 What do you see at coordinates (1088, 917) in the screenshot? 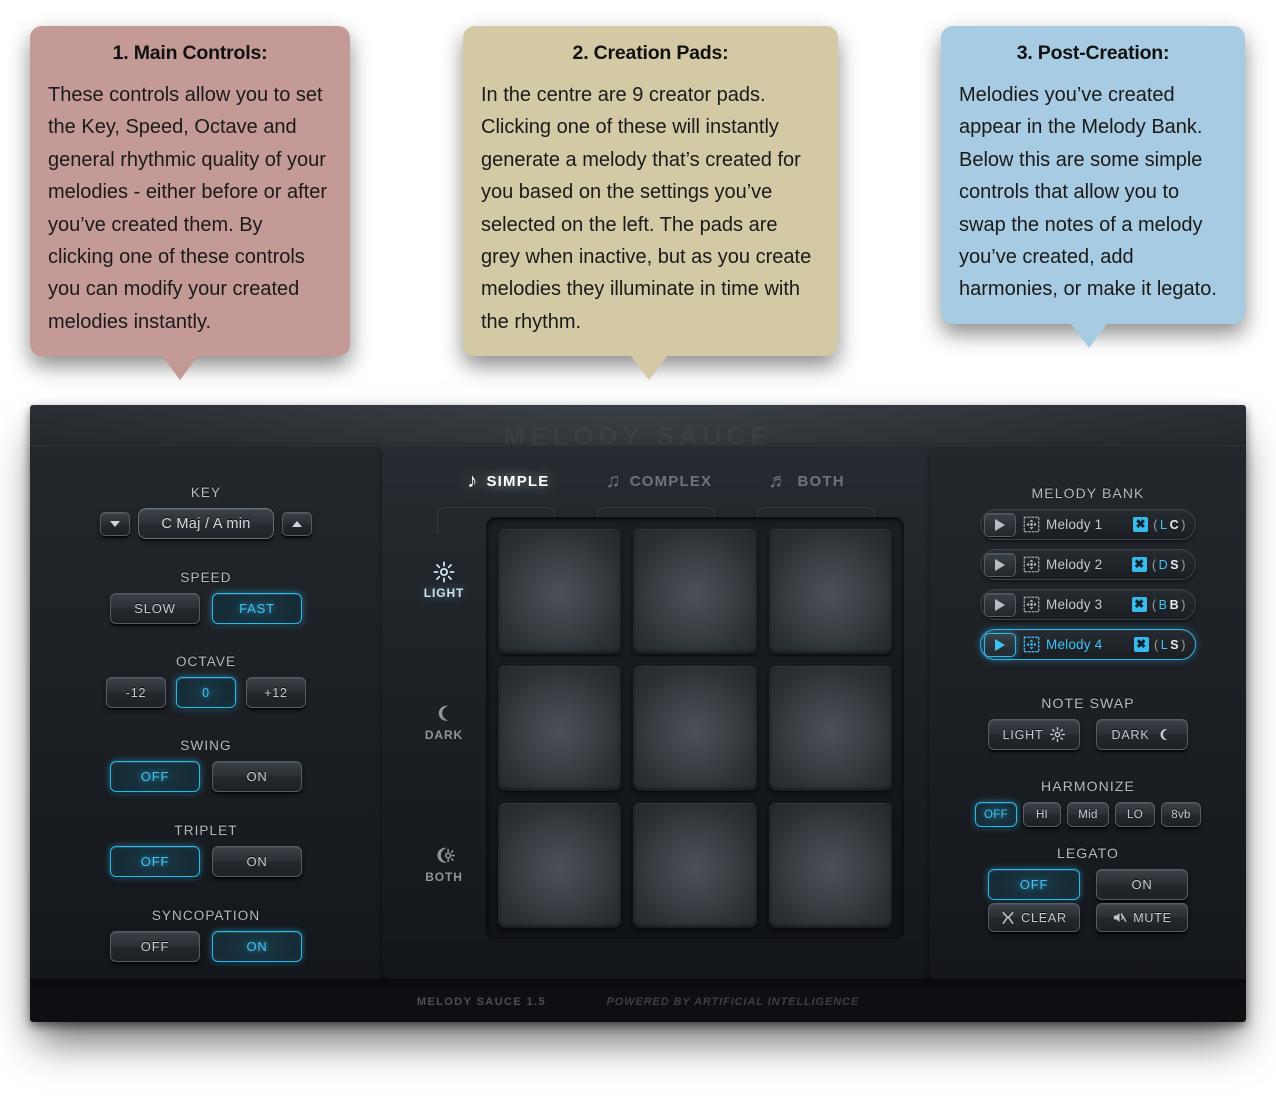
I see `action-buttons-group: CLEAR MUTE` at bounding box center [1088, 917].